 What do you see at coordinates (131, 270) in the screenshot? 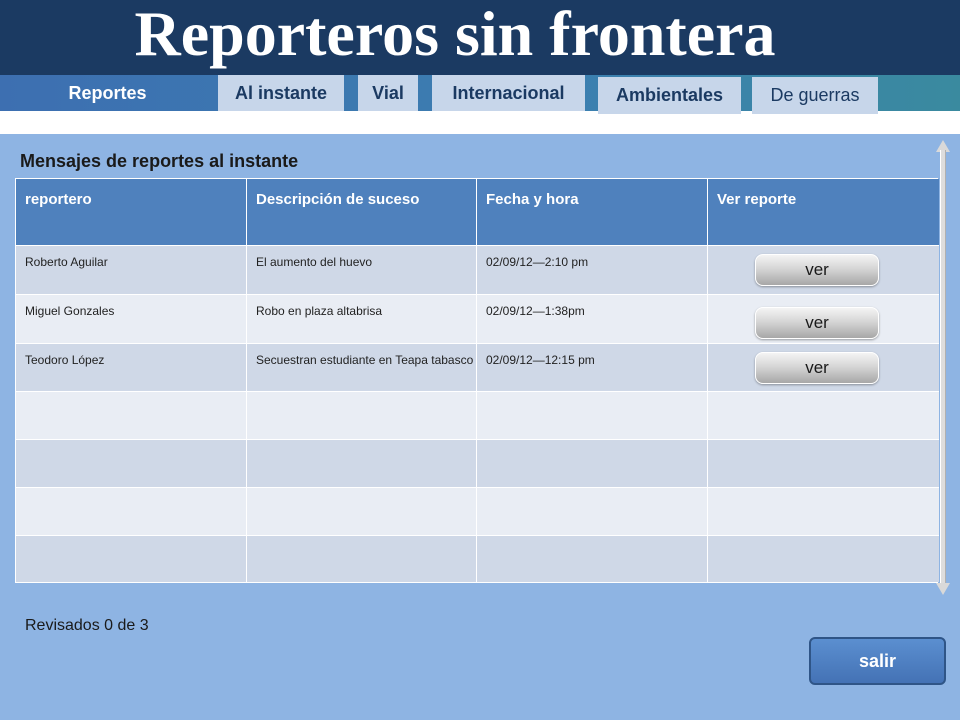
I see `cell-reportero: Roberto Aguilar` at bounding box center [131, 270].